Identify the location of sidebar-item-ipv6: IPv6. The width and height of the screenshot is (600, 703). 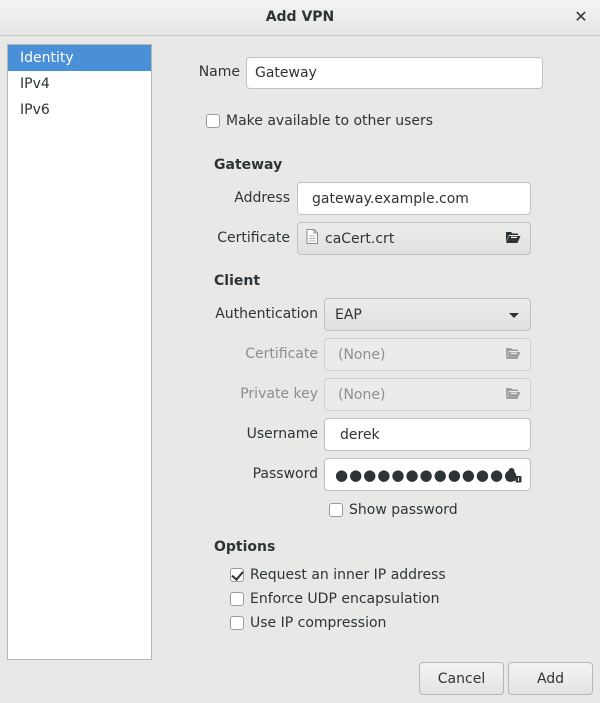
(79, 110).